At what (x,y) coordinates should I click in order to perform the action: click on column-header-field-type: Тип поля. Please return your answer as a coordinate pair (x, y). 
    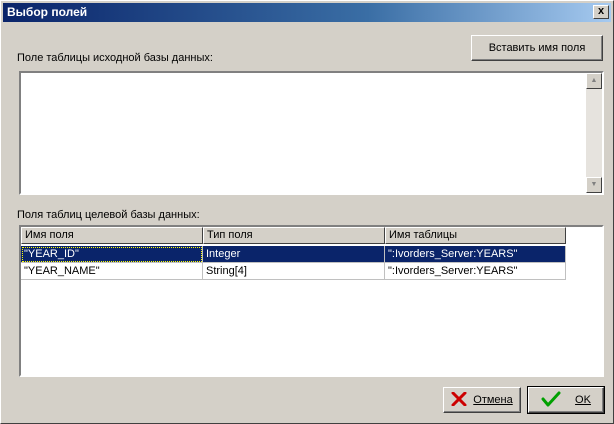
    Looking at the image, I should click on (294, 235).